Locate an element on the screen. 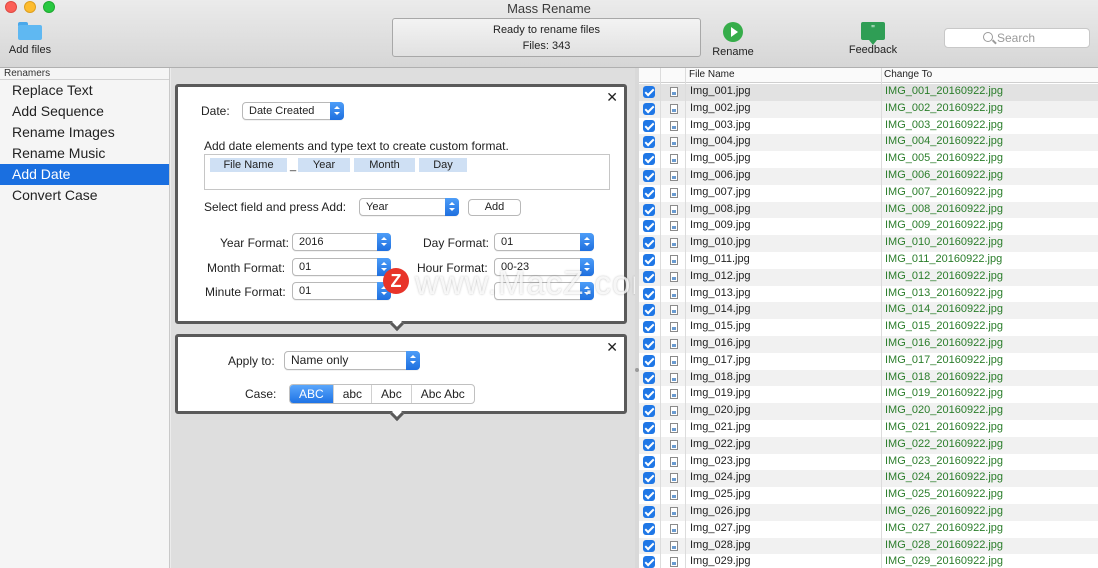  hour-format-popup: 00-23 is located at coordinates (544, 267).